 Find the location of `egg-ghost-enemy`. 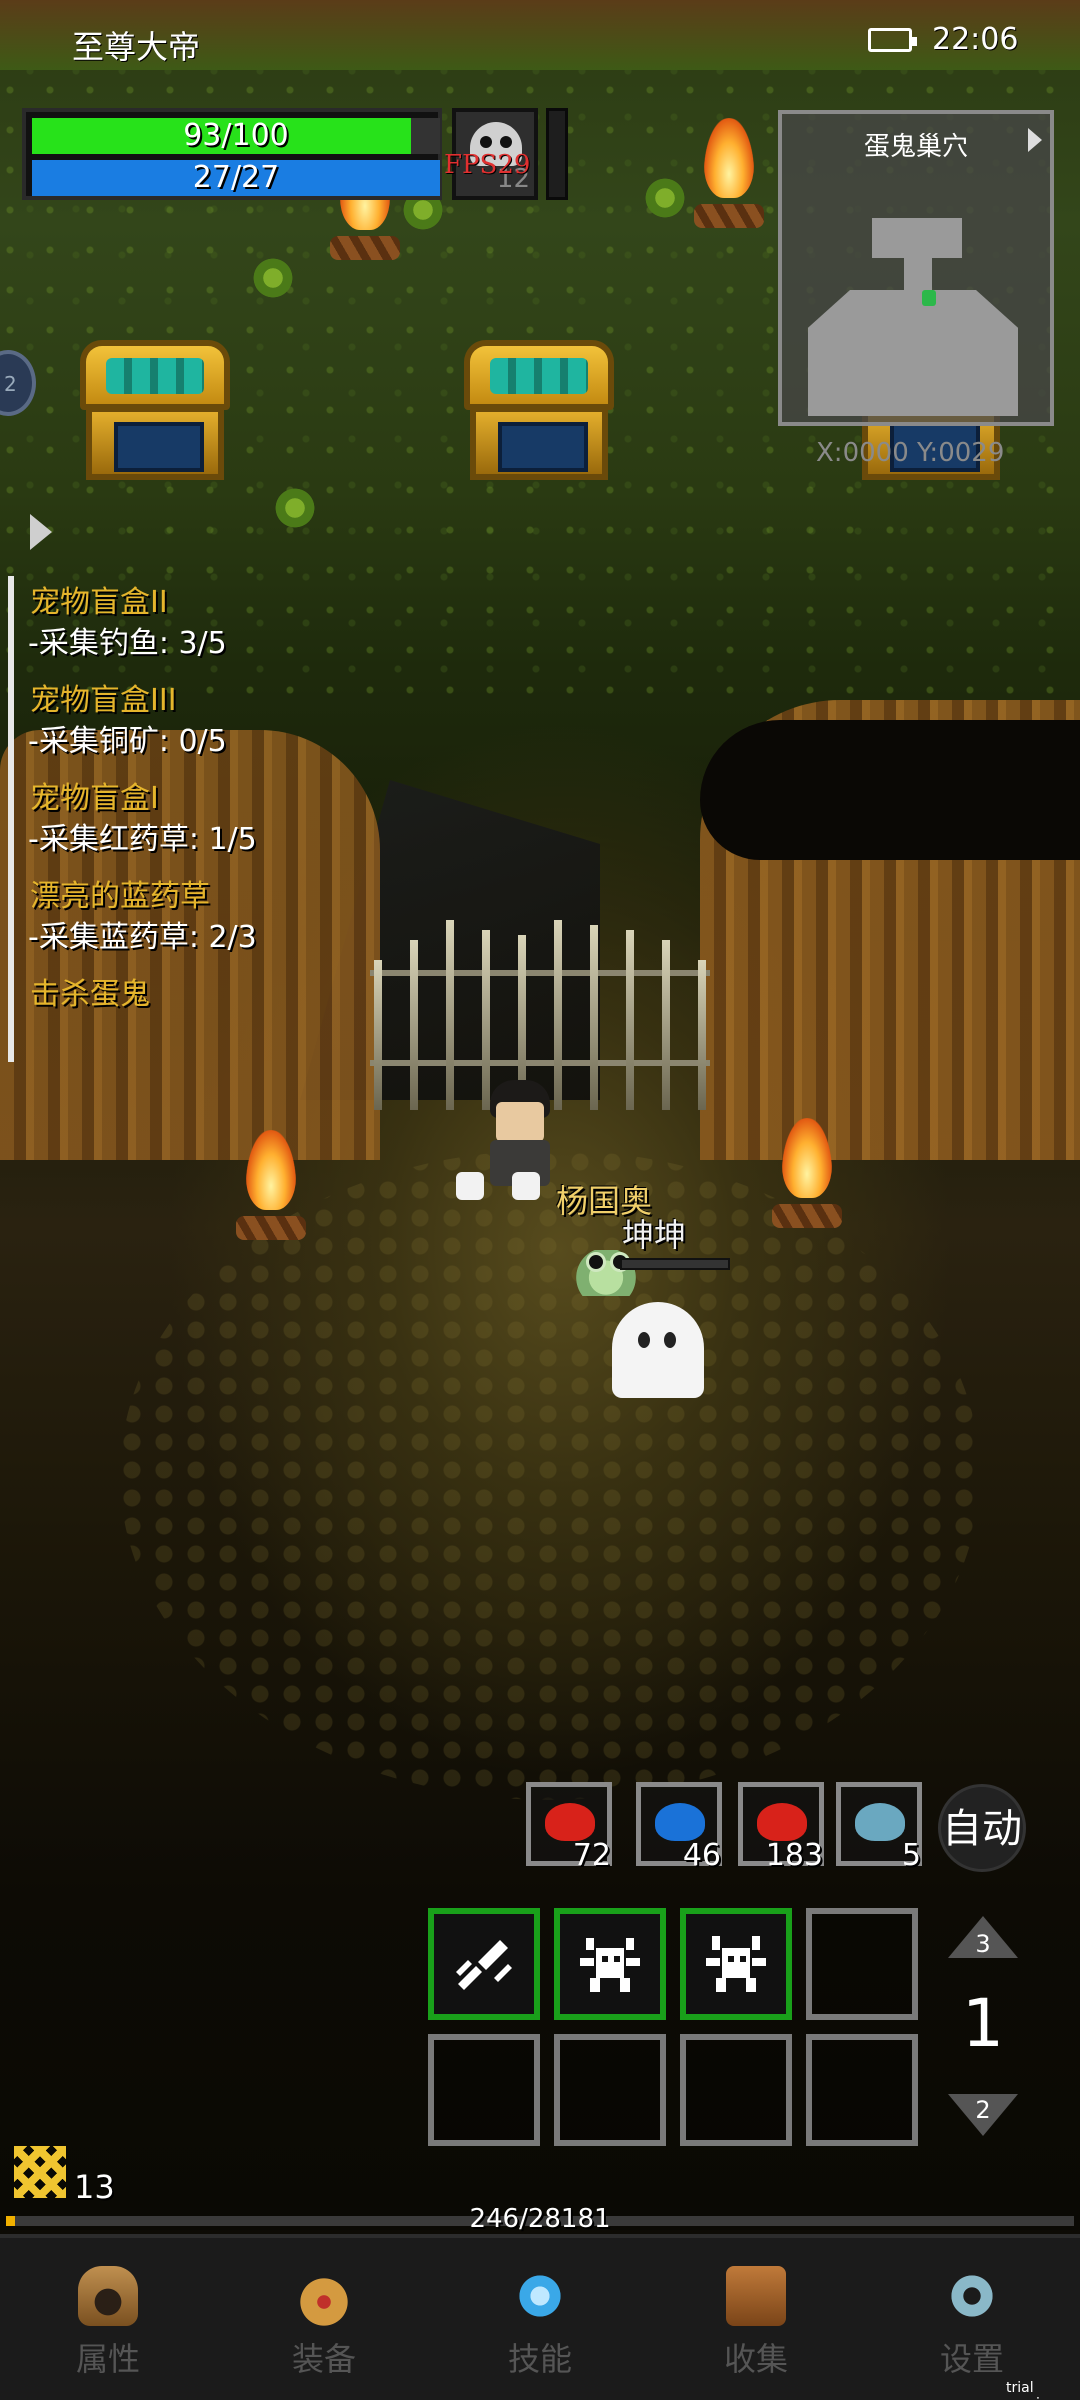

egg-ghost-enemy is located at coordinates (658, 1350).